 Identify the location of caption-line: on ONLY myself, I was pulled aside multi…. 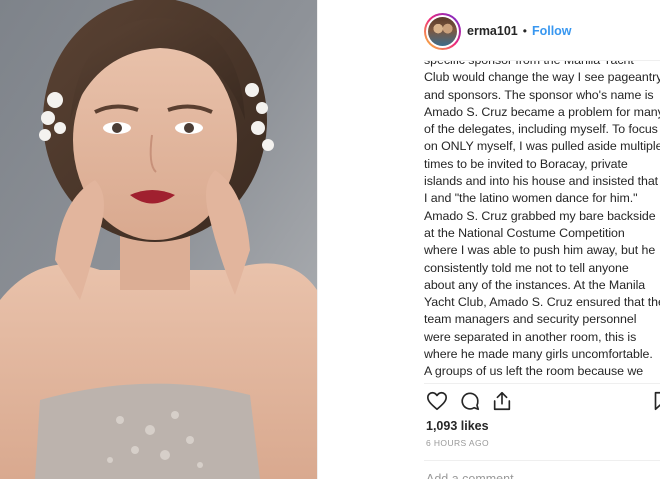
(542, 146).